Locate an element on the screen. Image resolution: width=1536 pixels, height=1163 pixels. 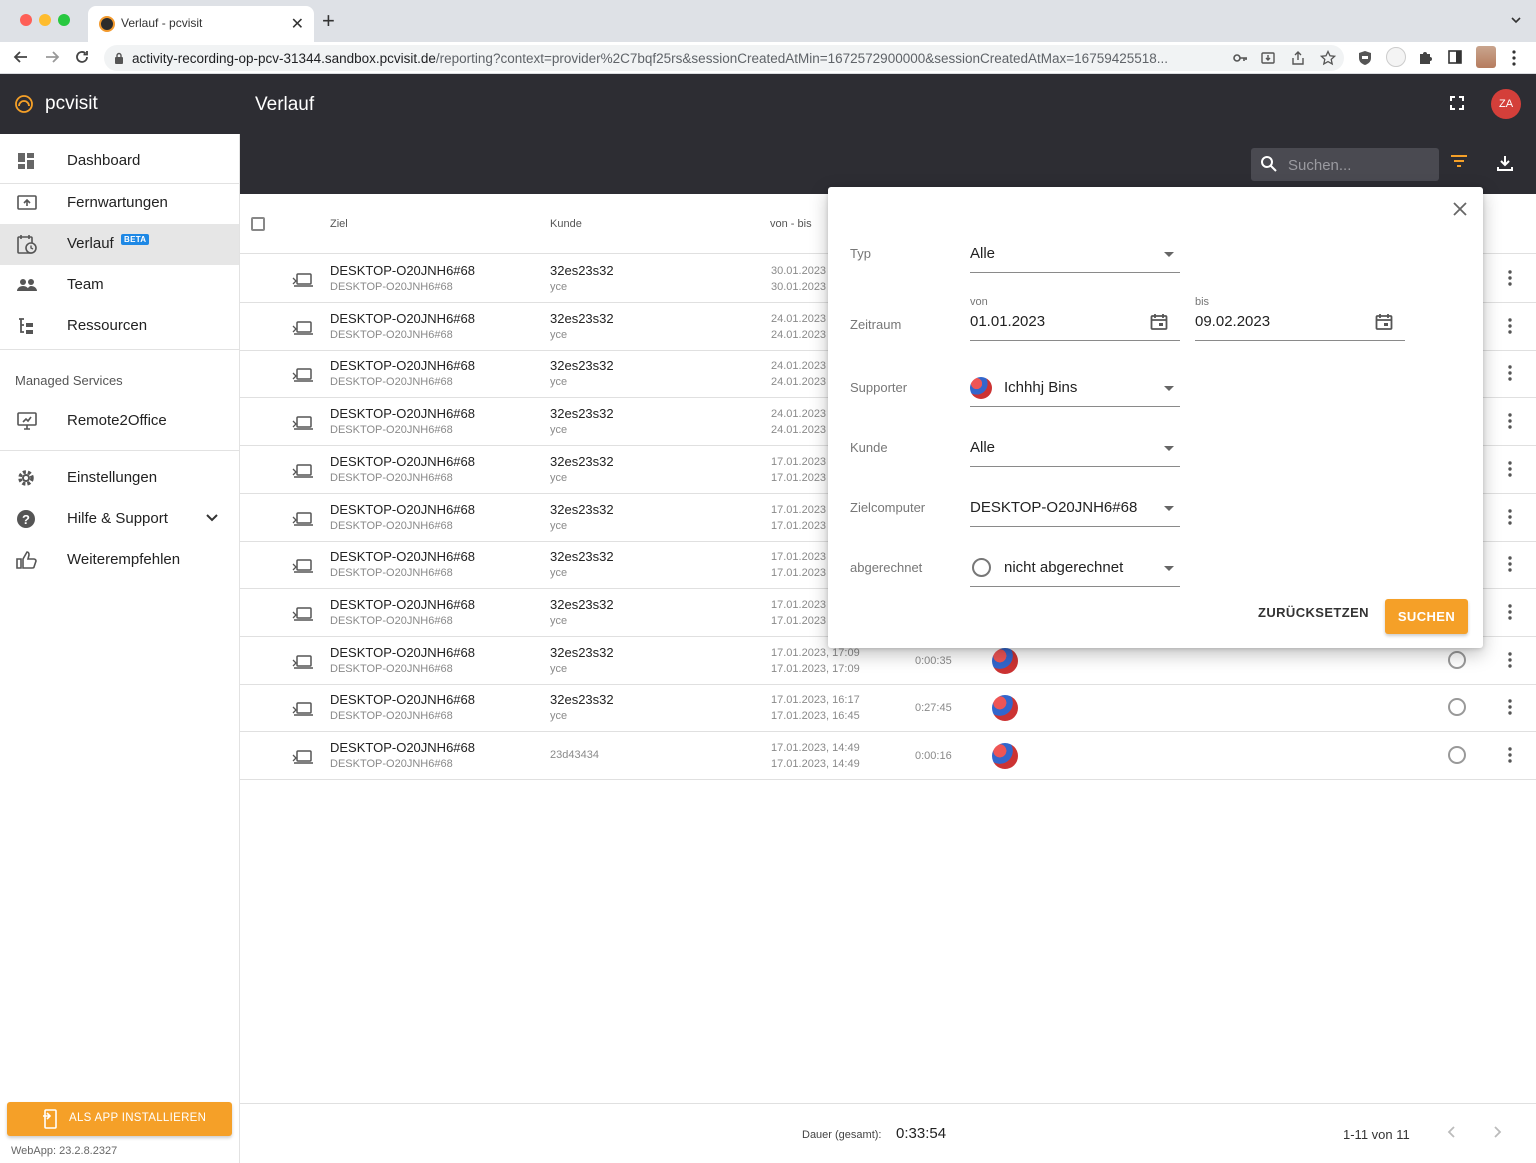
extension-icon is located at coordinates (1396, 57).